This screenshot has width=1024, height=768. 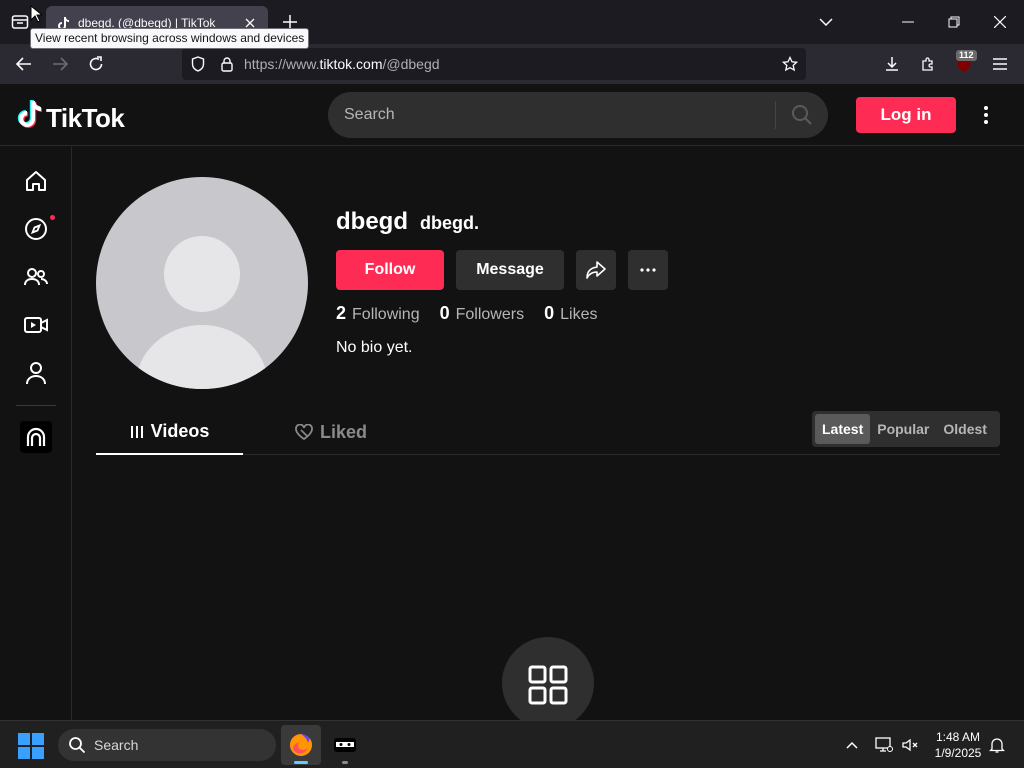 I want to click on downloads-button, so click(x=892, y=64).